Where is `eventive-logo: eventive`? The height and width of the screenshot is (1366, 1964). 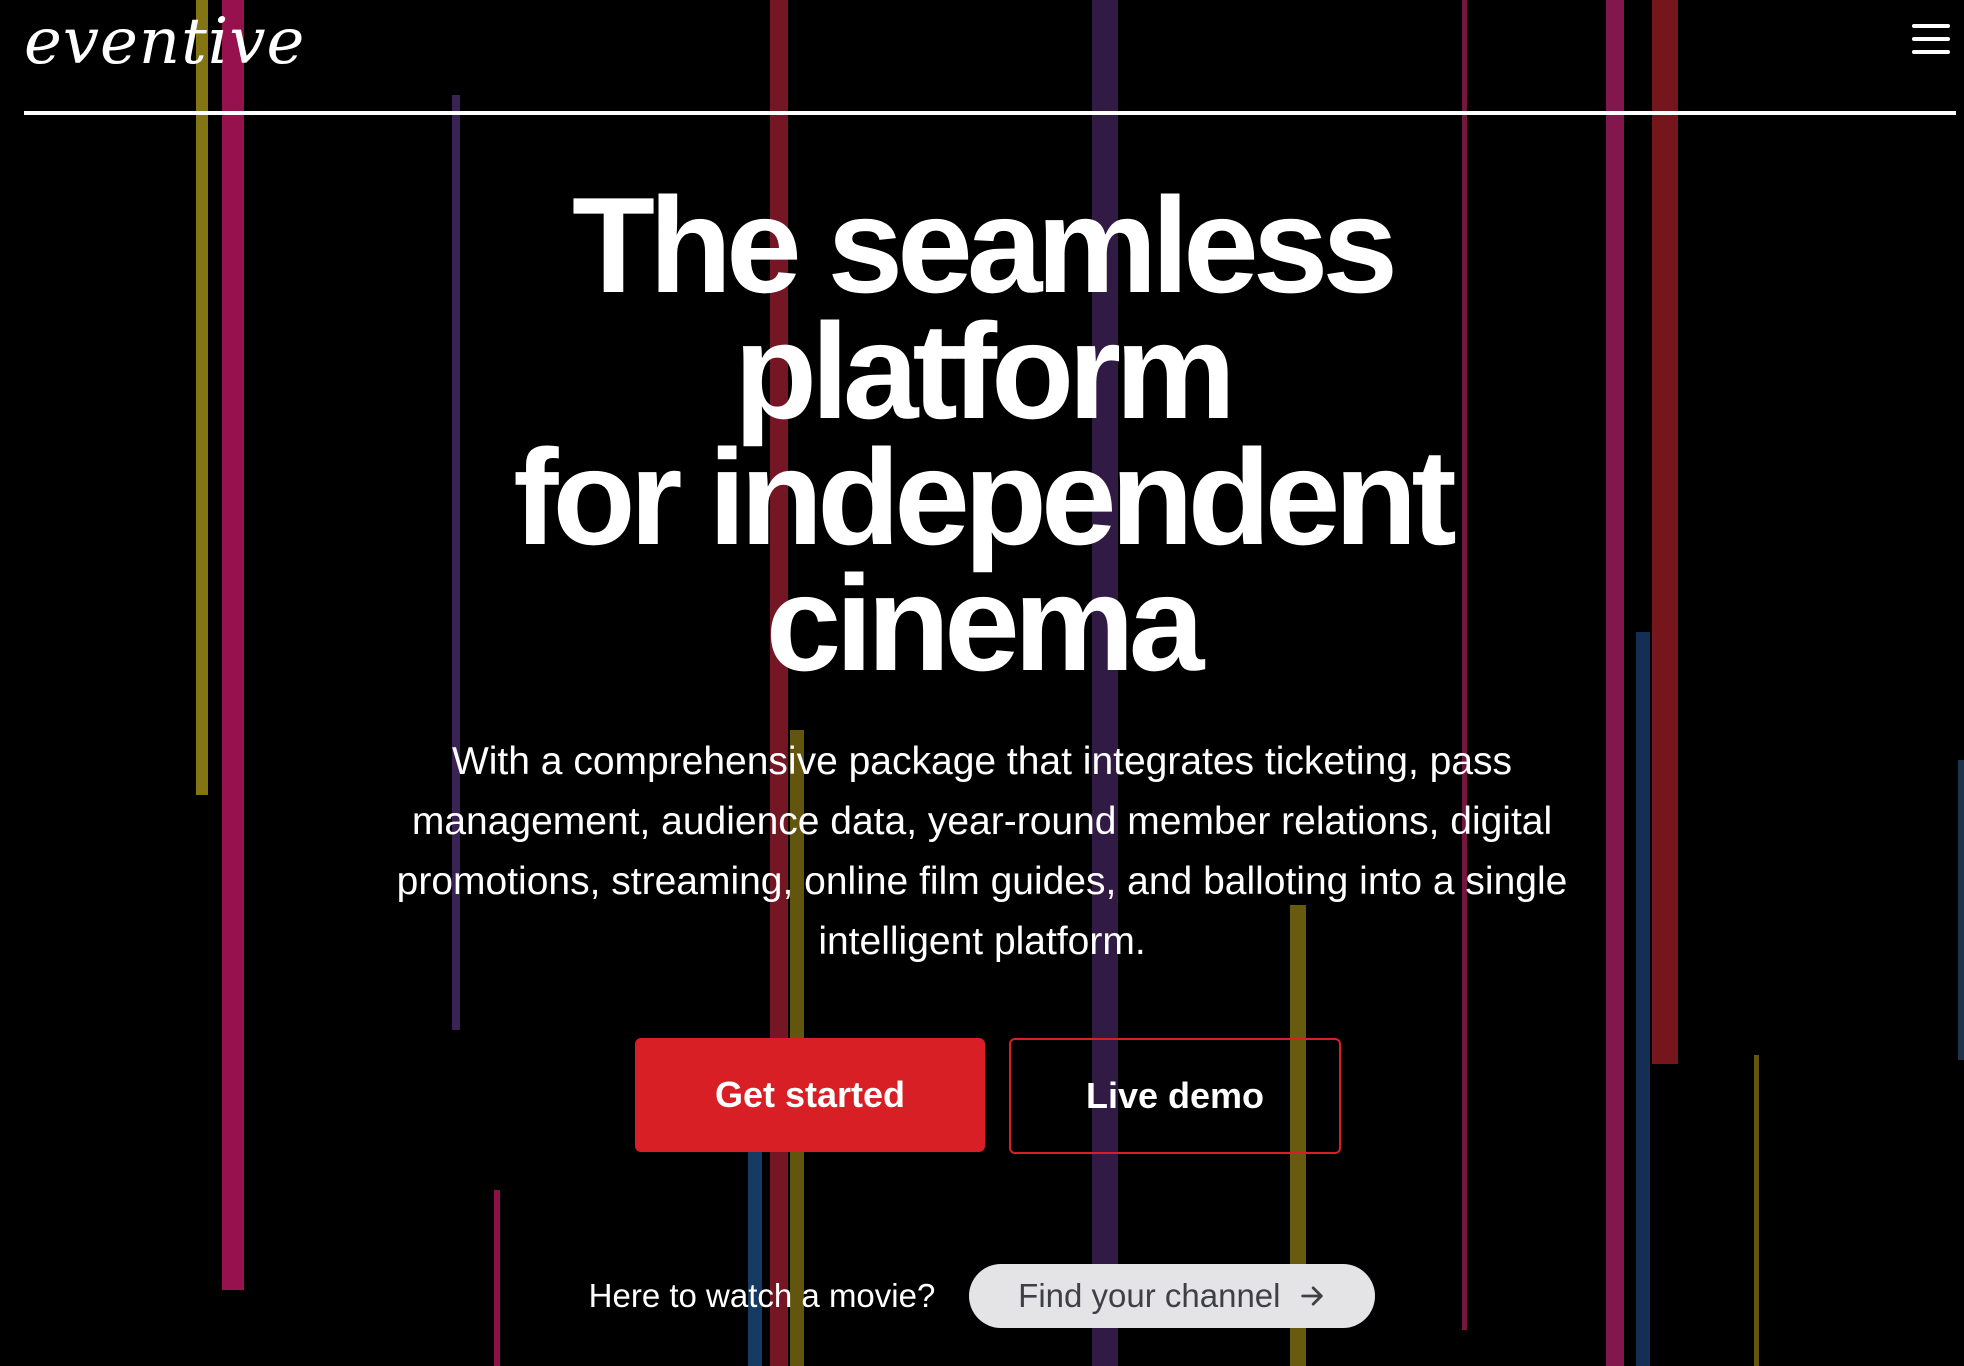
eventive-logo: eventive is located at coordinates (164, 42).